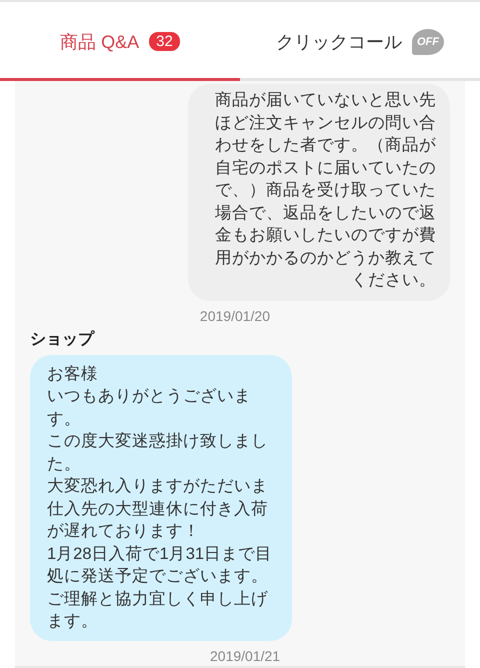 The width and height of the screenshot is (480, 668). What do you see at coordinates (235, 316) in the screenshot?
I see `message-date: 2019/01/20` at bounding box center [235, 316].